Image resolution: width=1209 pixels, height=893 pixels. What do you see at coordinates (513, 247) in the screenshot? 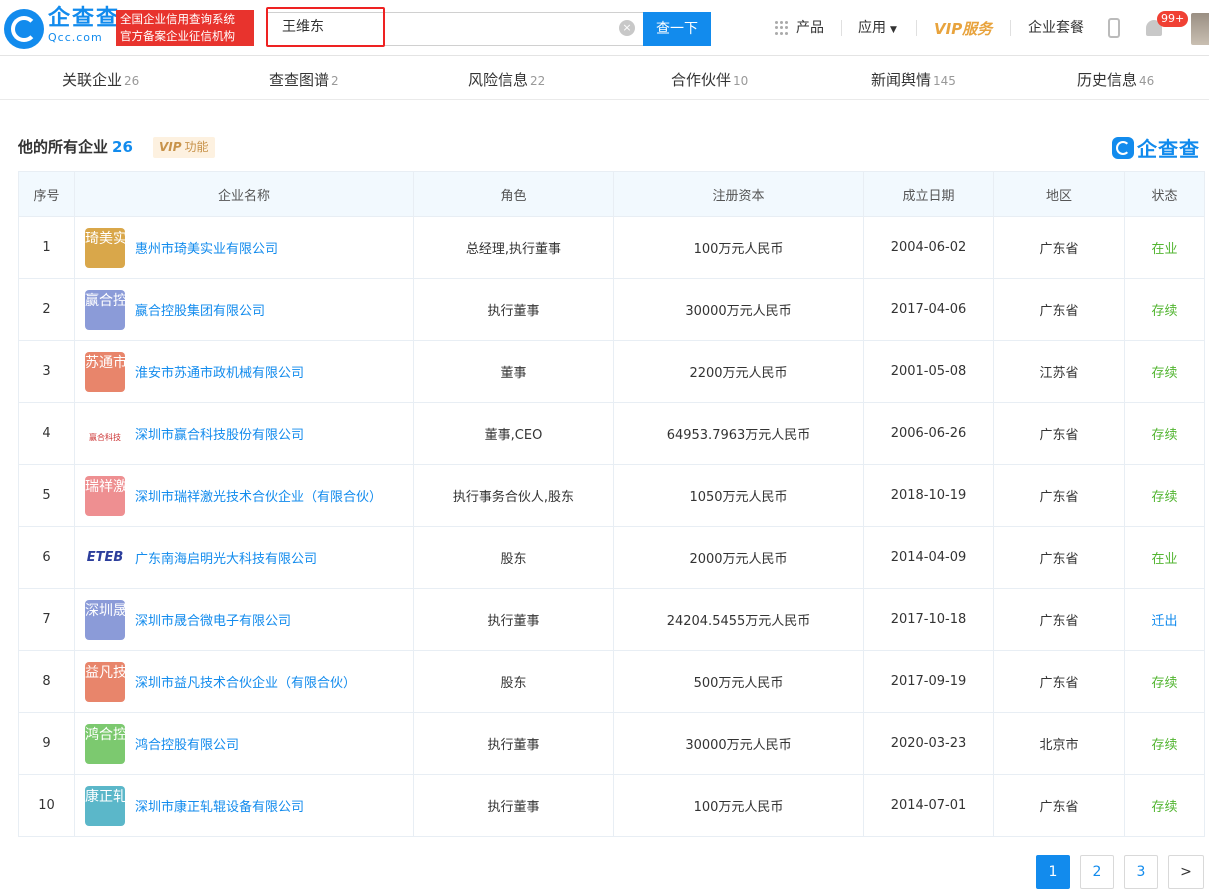
I see `role-cell: 总经理,执行董事` at bounding box center [513, 247].